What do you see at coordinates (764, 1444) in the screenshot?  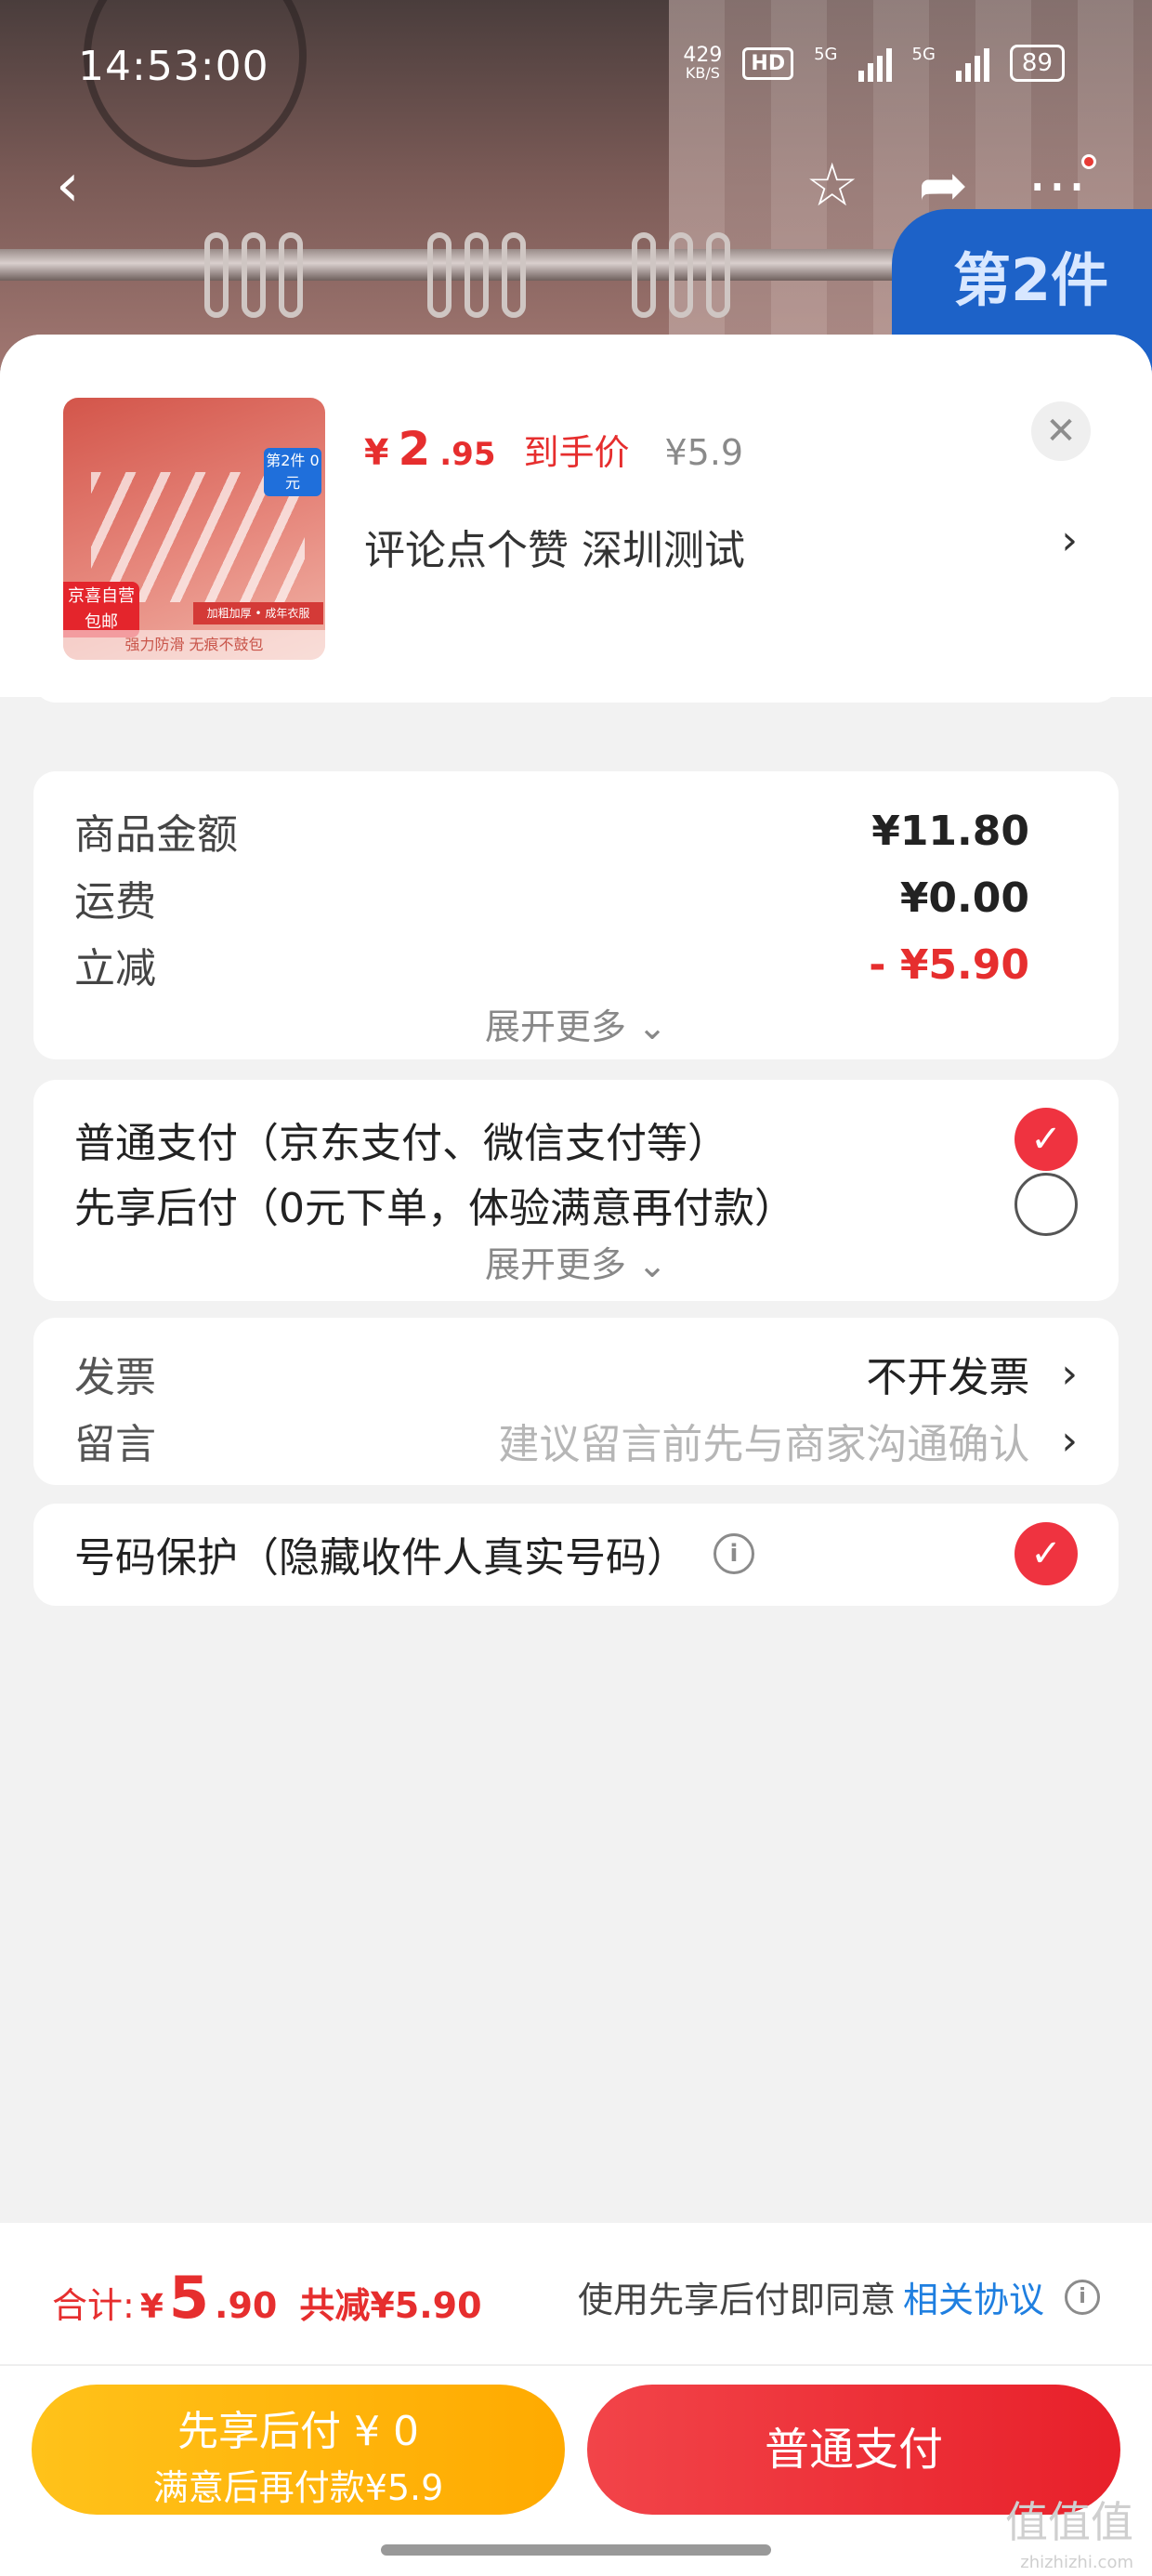 I see `message-placeholder: 建议留言前先与商家沟通确认` at bounding box center [764, 1444].